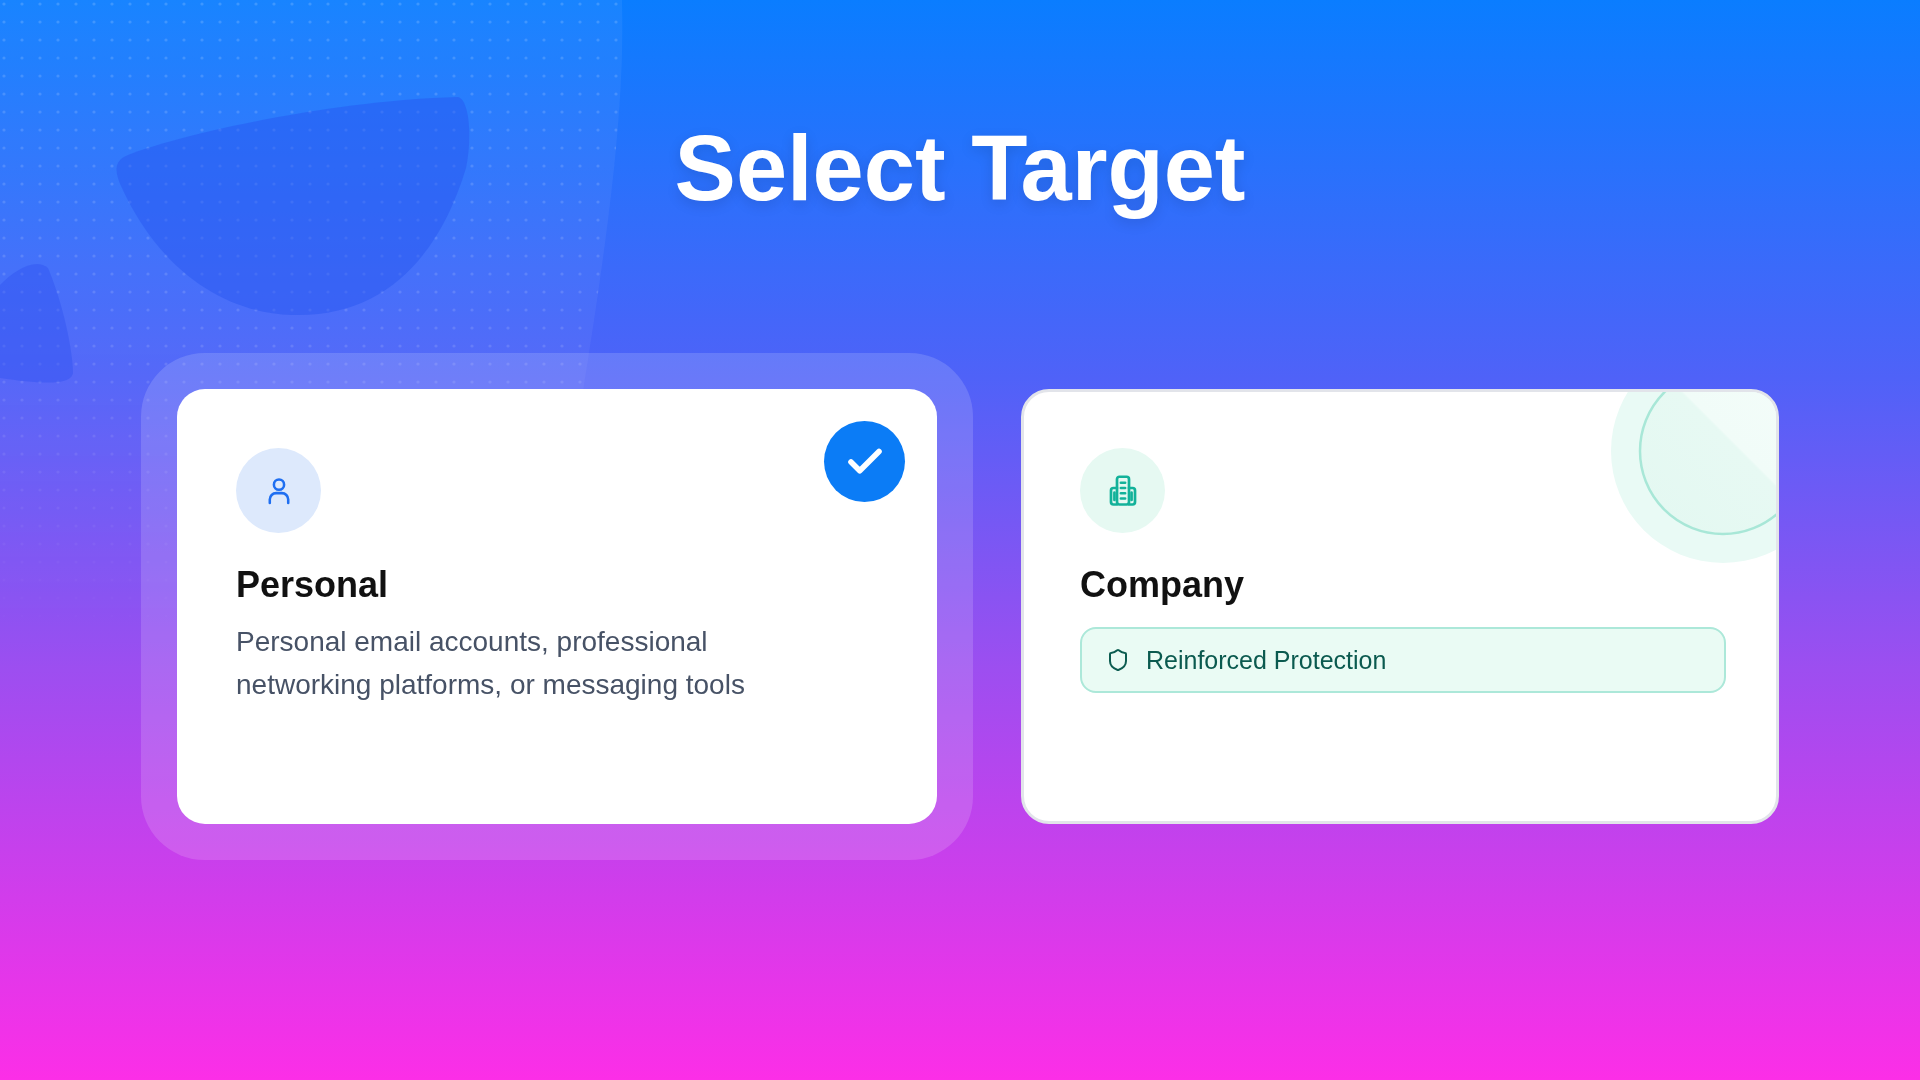  I want to click on page-title: Select Target, so click(960, 168).